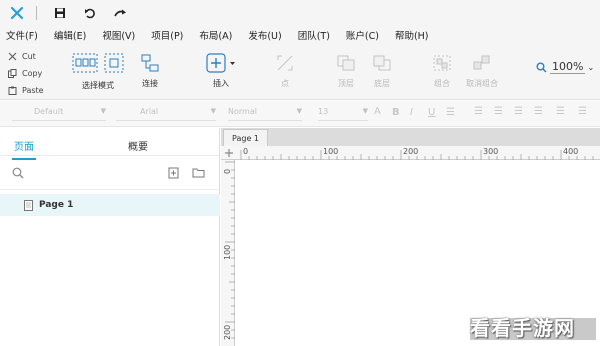 This screenshot has height=346, width=600. What do you see at coordinates (49, 111) in the screenshot?
I see `style-value: Default` at bounding box center [49, 111].